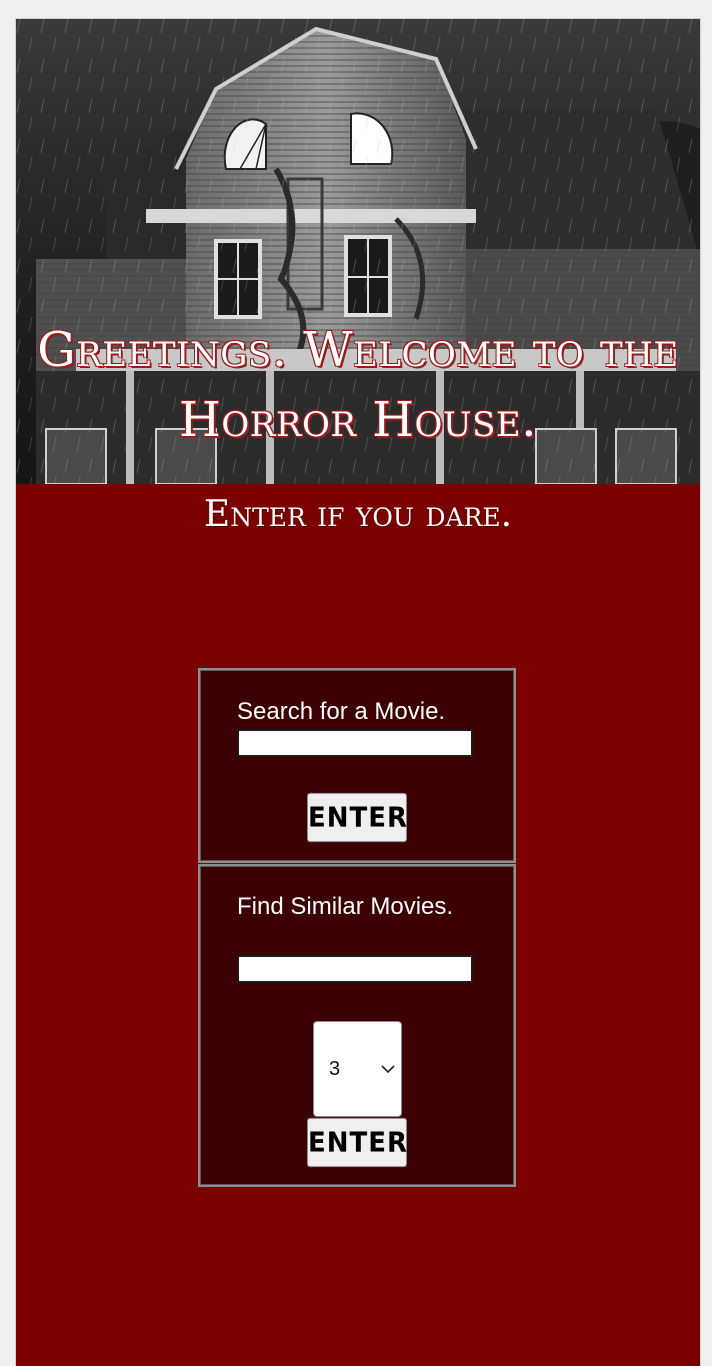  I want to click on similar-movies-panel: Find Similar Movies. 3 ENTER, so click(357, 1025).